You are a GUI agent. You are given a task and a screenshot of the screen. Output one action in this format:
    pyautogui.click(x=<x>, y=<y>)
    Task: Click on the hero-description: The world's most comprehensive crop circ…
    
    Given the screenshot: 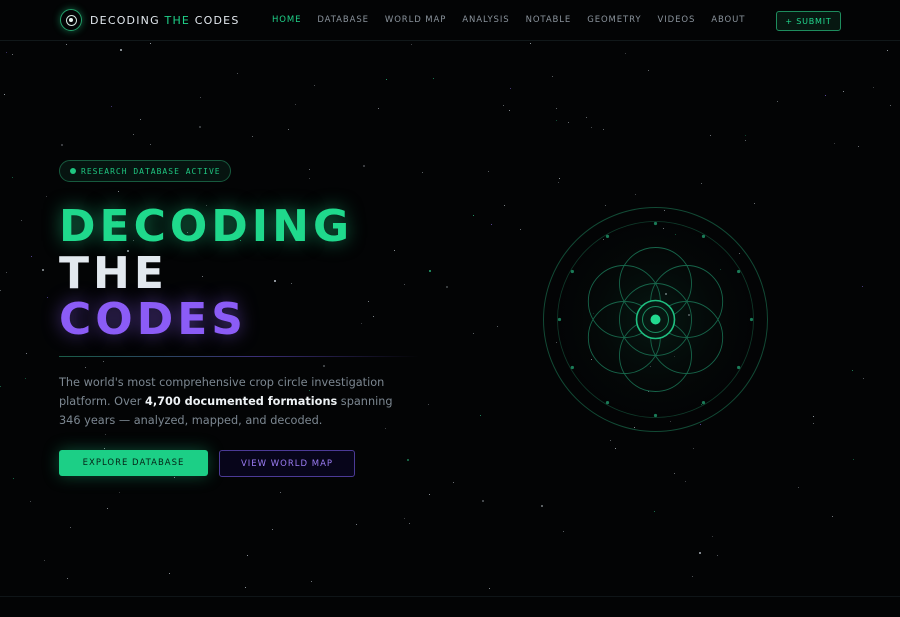 What is the action you would take?
    pyautogui.click(x=226, y=401)
    